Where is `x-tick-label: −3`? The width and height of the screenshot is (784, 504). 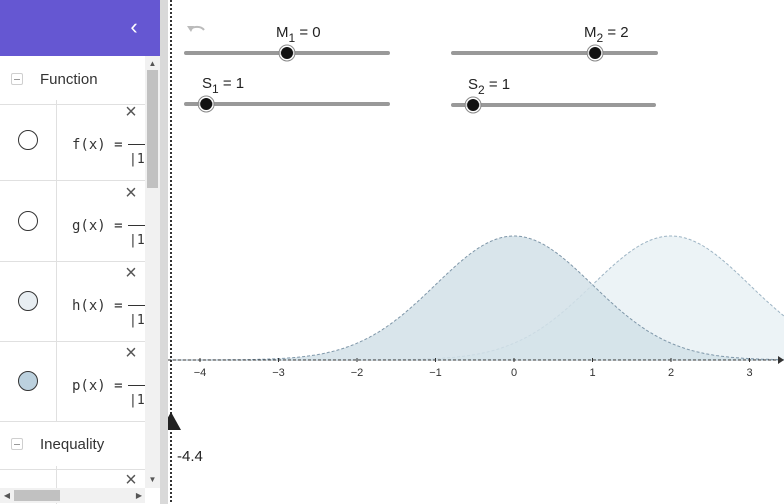
x-tick-label: −3 is located at coordinates (278, 373).